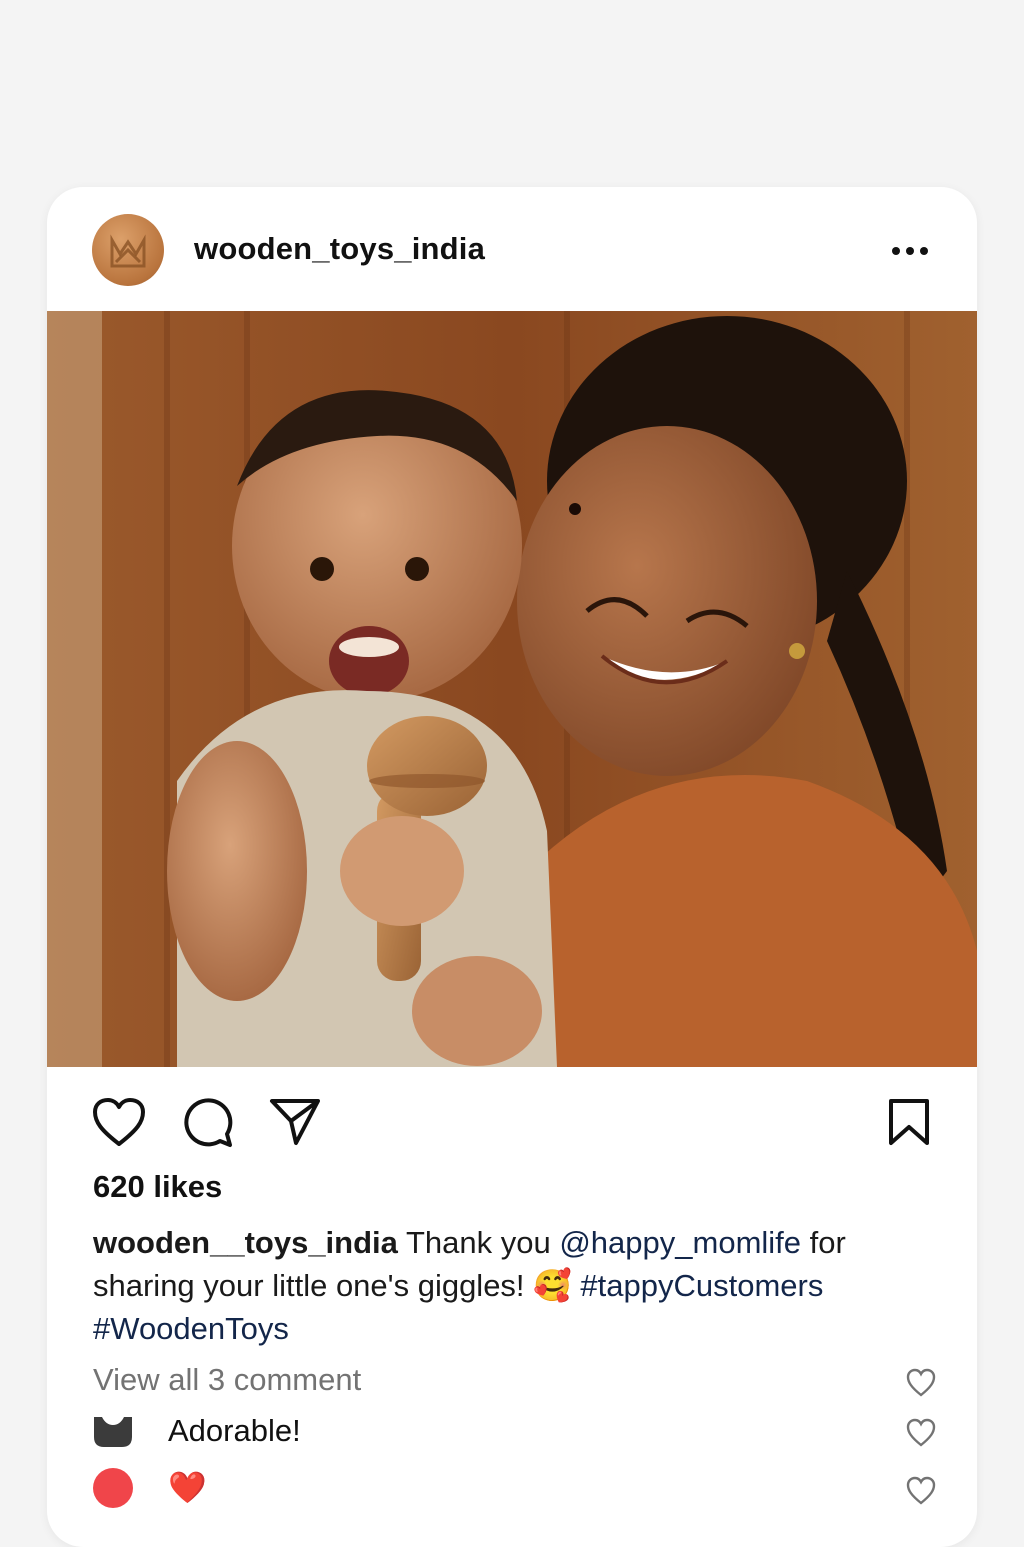 This screenshot has width=1024, height=1547. I want to click on caption-text: Thank you, so click(478, 1242).